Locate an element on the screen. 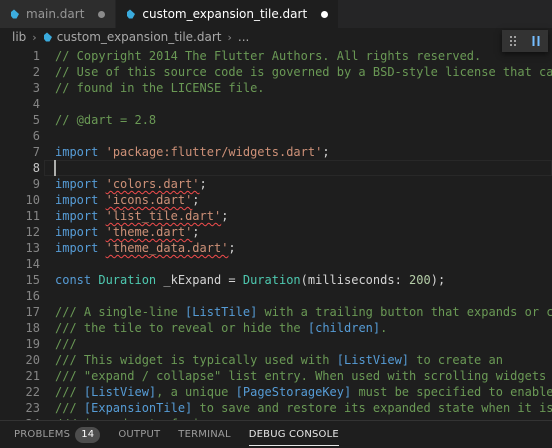  line-number: 3 is located at coordinates (36, 88).